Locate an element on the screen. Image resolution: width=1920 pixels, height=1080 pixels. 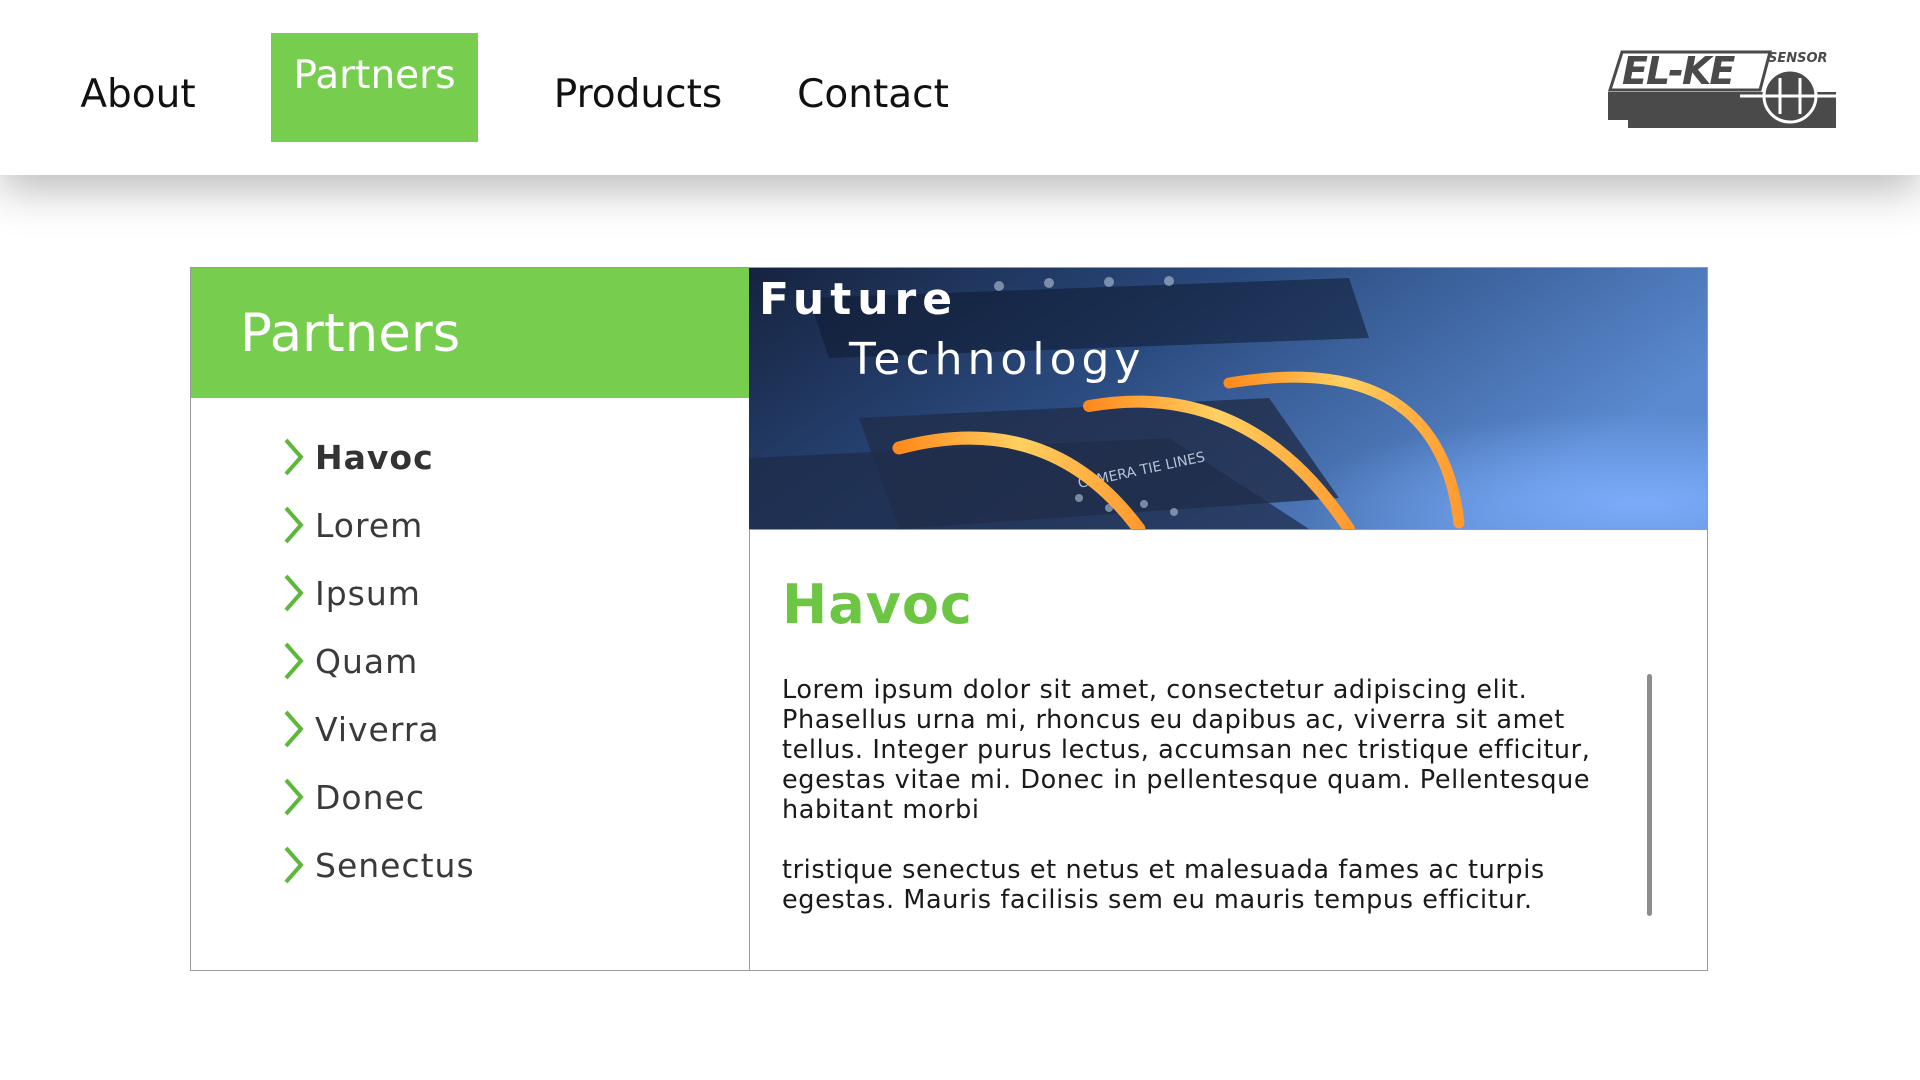
nav-partners: Partners is located at coordinates (374, 87).